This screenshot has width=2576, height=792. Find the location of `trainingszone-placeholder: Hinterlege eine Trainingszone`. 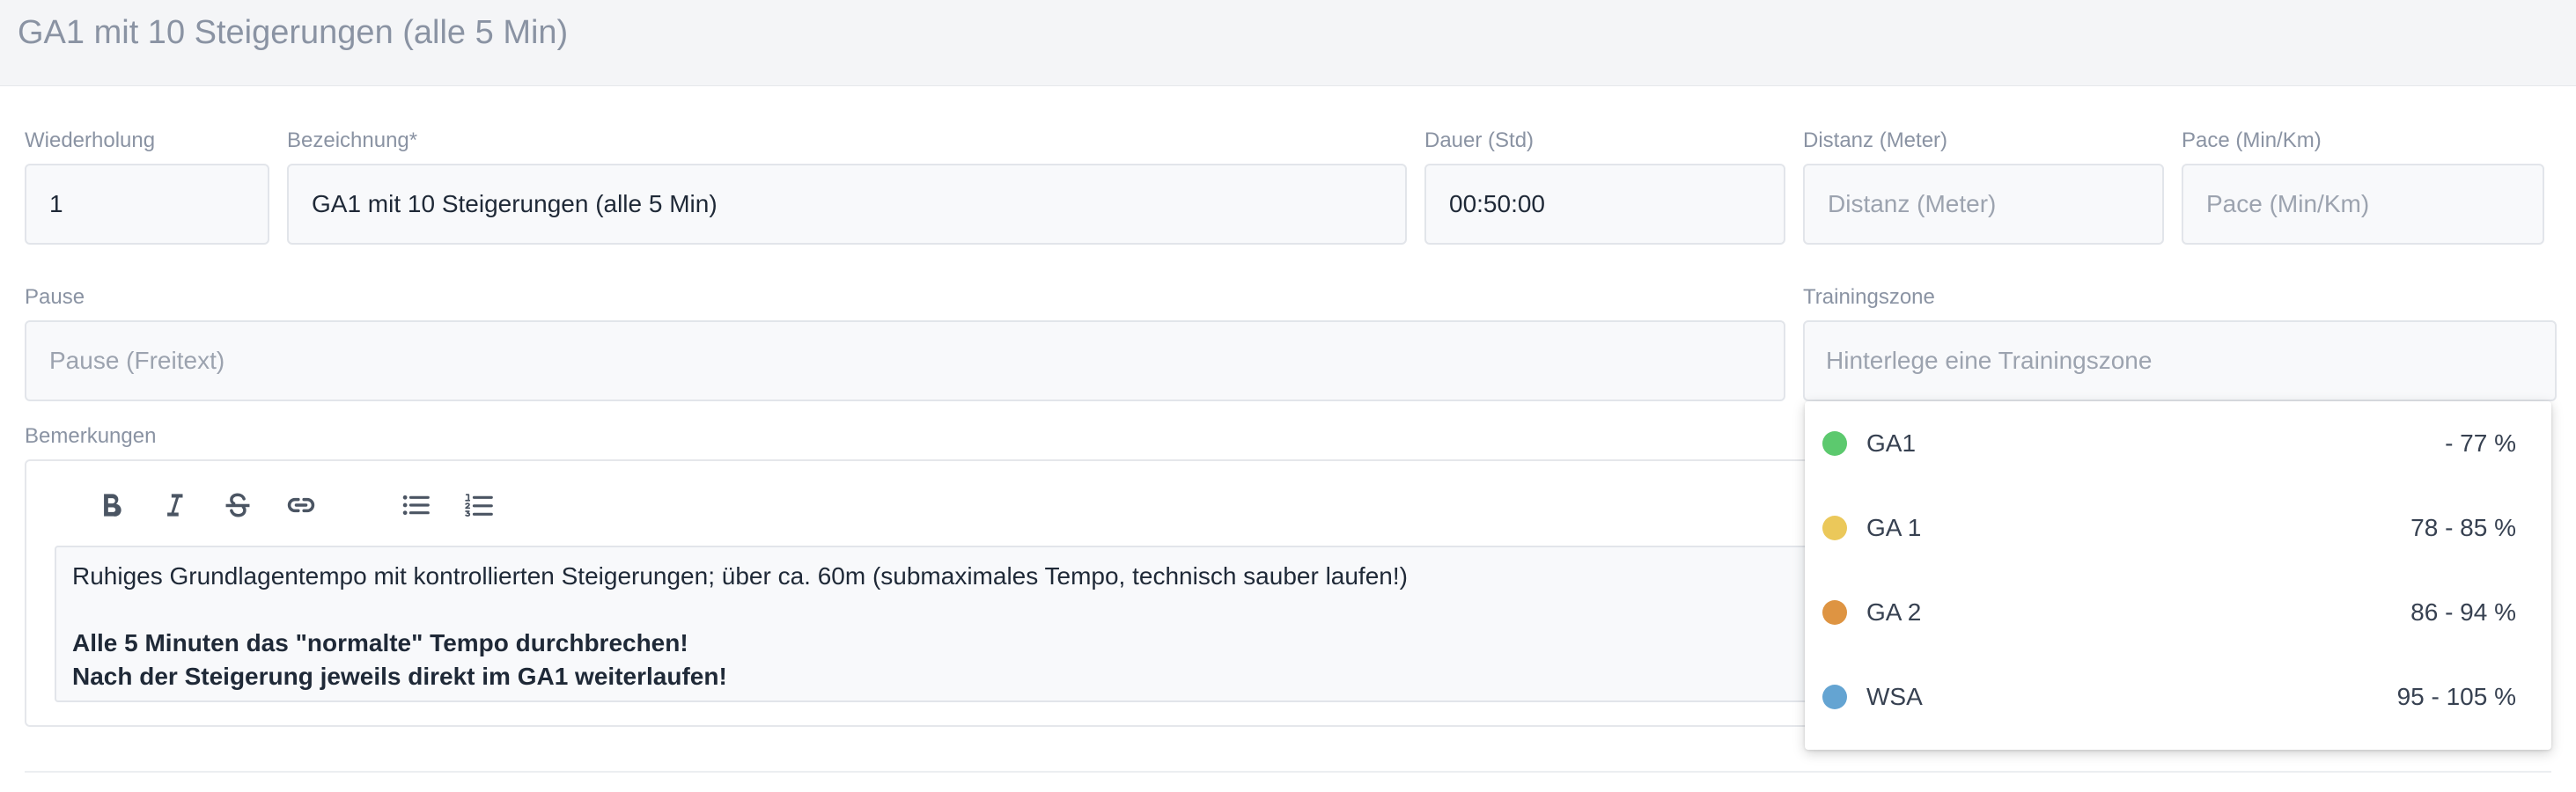

trainingszone-placeholder: Hinterlege eine Trainingszone is located at coordinates (1989, 360).